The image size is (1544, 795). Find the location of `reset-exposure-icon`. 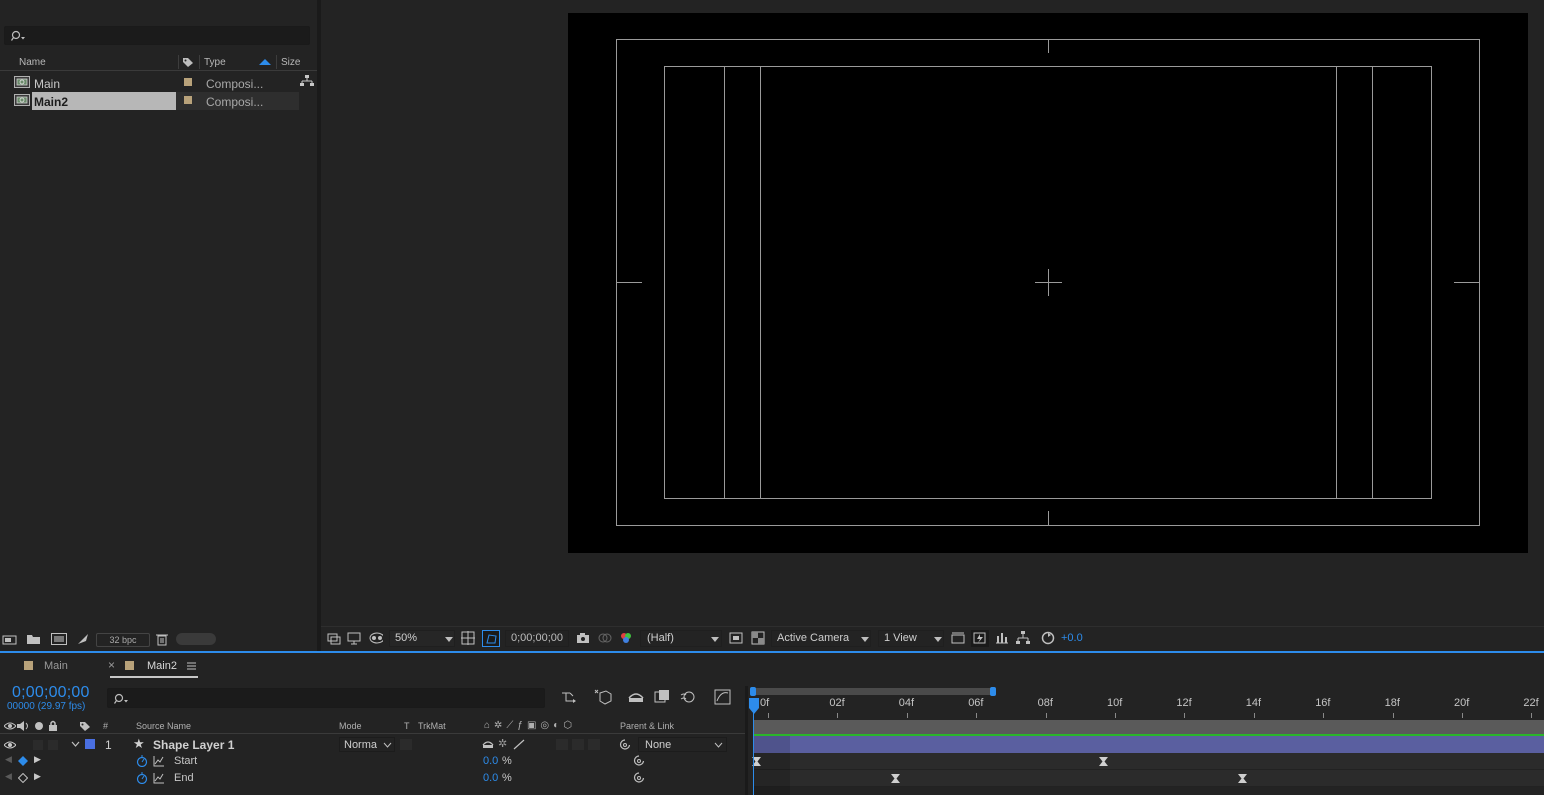

reset-exposure-icon is located at coordinates (1048, 638).